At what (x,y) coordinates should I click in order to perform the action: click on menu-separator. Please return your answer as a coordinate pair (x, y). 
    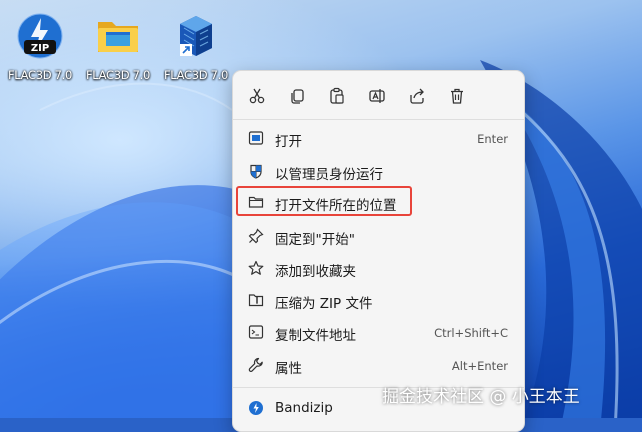
    Looking at the image, I should click on (378, 119).